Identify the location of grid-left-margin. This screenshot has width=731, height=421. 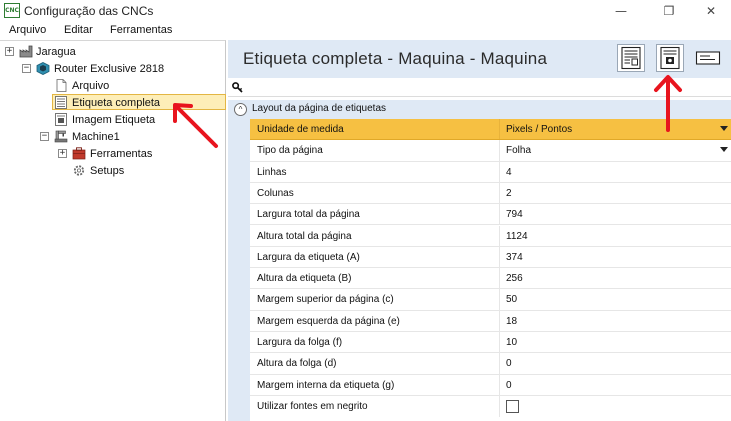
(239, 270).